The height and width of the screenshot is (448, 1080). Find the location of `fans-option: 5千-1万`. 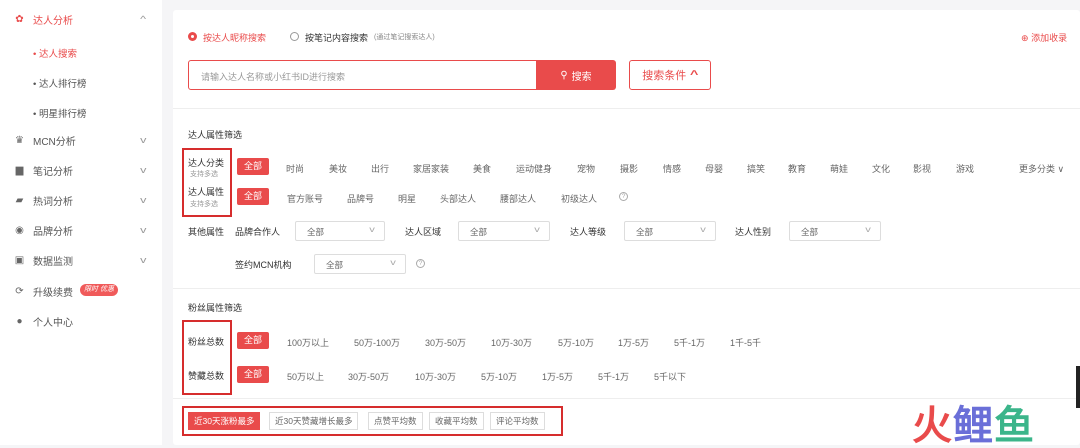

fans-option: 5千-1万 is located at coordinates (689, 342).